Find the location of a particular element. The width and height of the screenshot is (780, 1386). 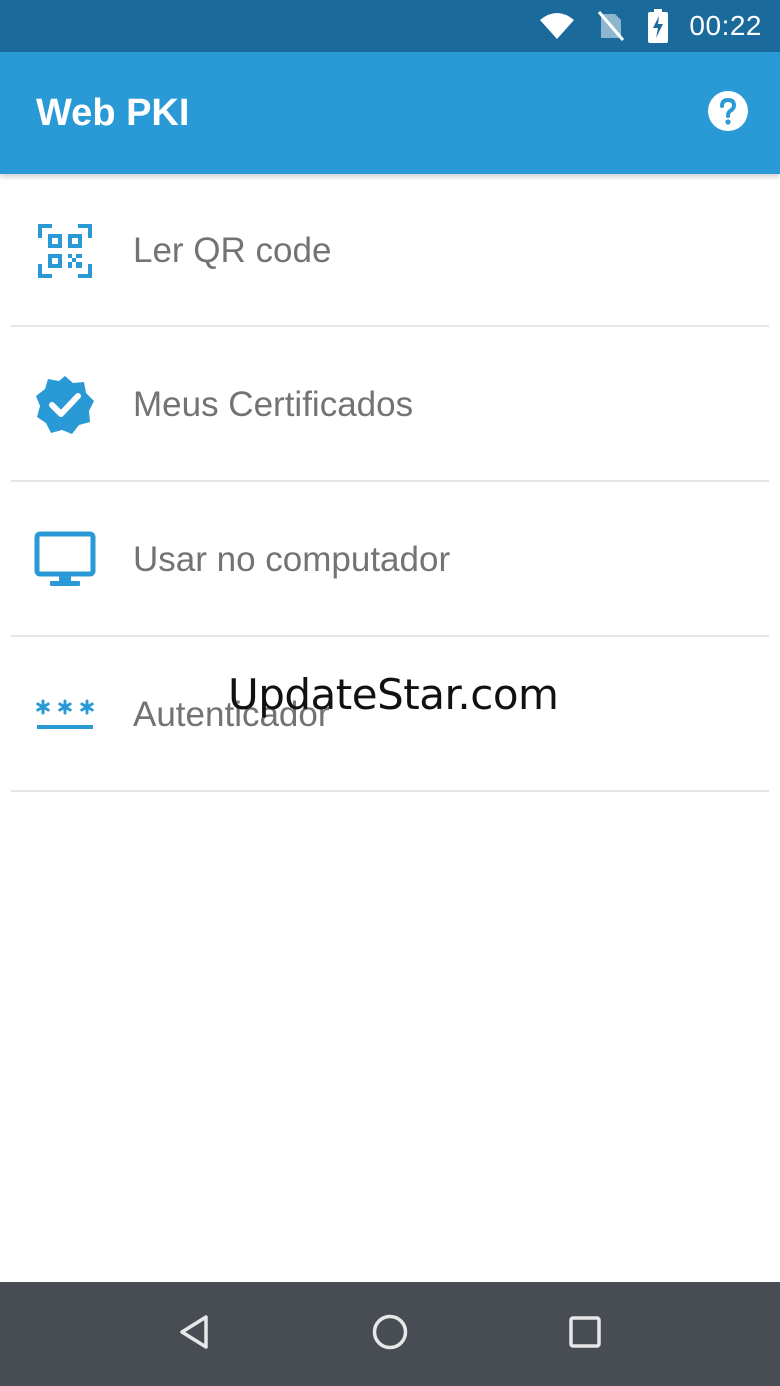

app-title: Web PKI is located at coordinates (113, 112).